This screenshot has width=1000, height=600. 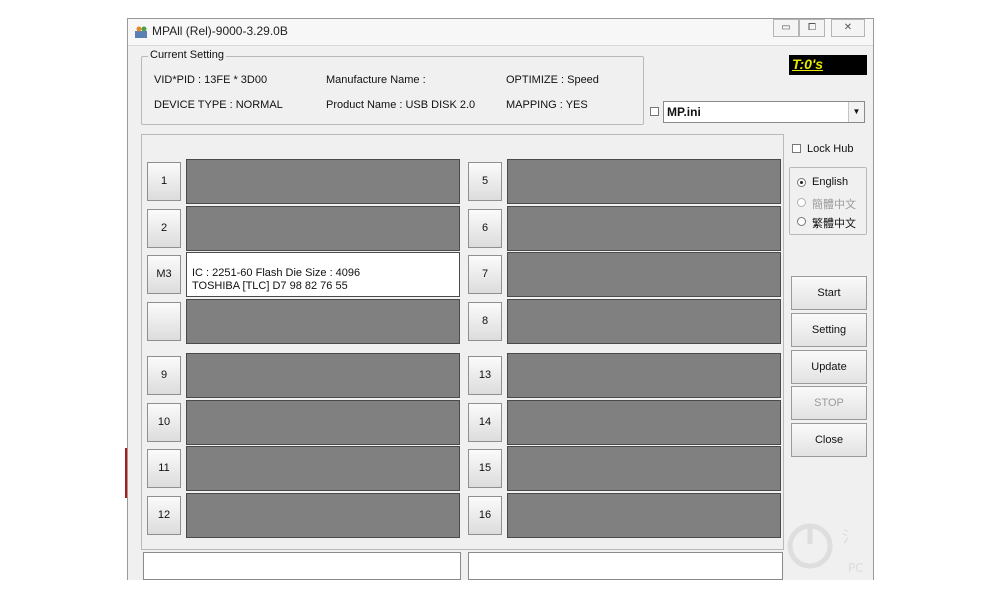 I want to click on port-button-9: 9, so click(x=164, y=375).